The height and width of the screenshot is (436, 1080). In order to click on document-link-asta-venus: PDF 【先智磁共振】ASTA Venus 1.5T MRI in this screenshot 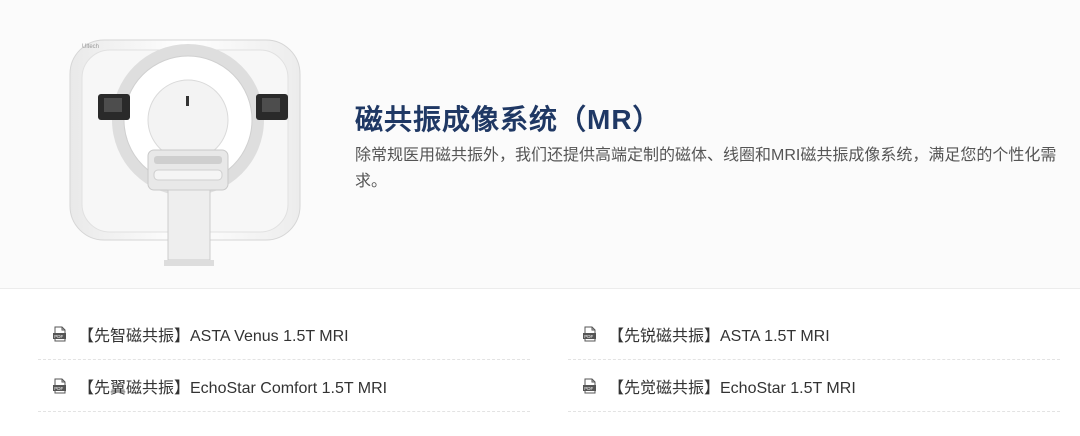, I will do `click(284, 334)`.